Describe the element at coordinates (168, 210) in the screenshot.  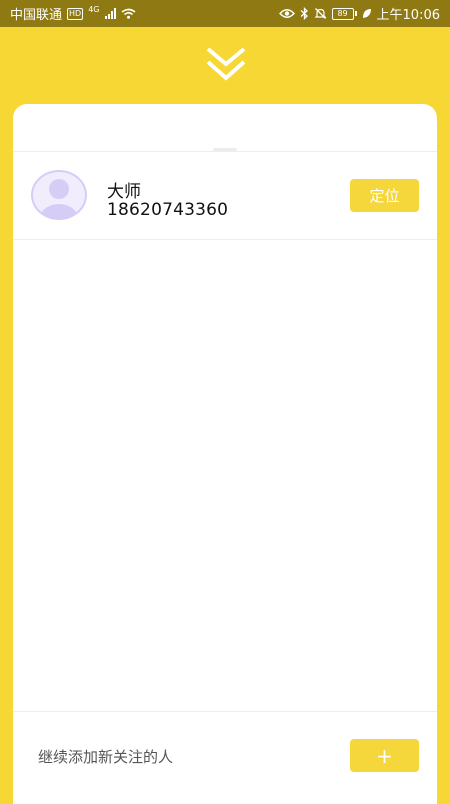
I see `contact-phone: 18620743360` at that location.